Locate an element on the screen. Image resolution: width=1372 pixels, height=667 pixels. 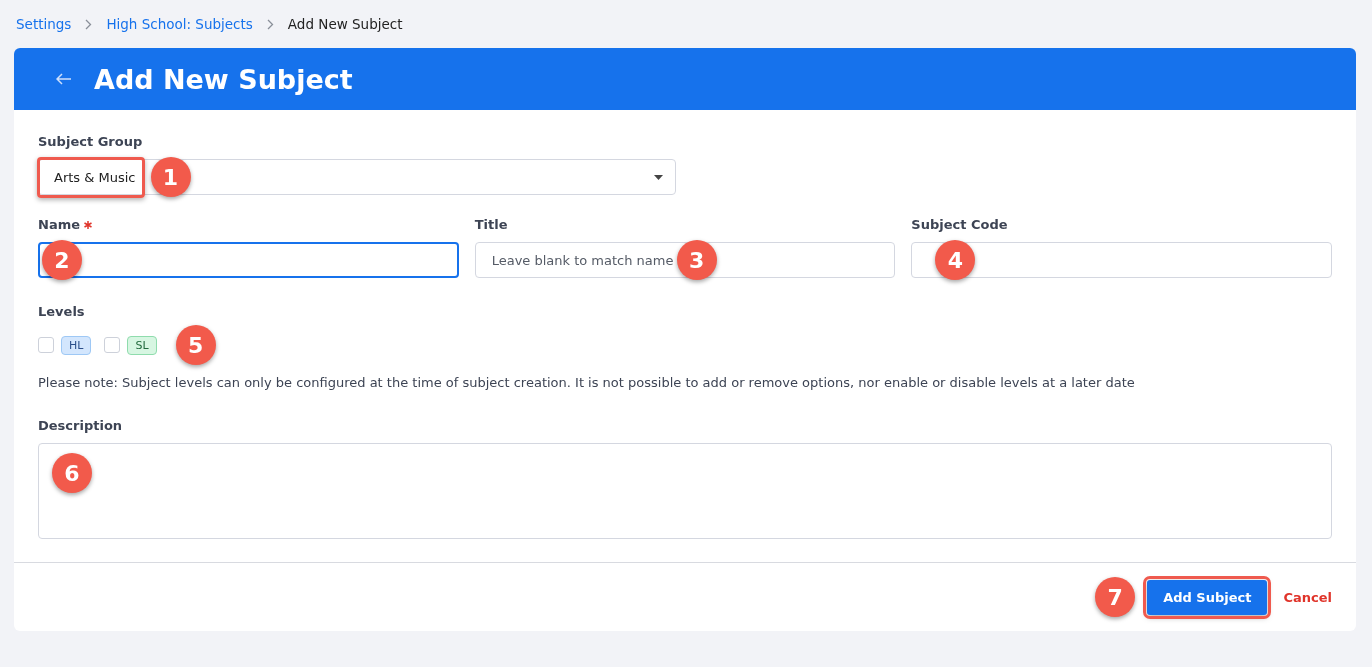
back-button is located at coordinates (64, 79).